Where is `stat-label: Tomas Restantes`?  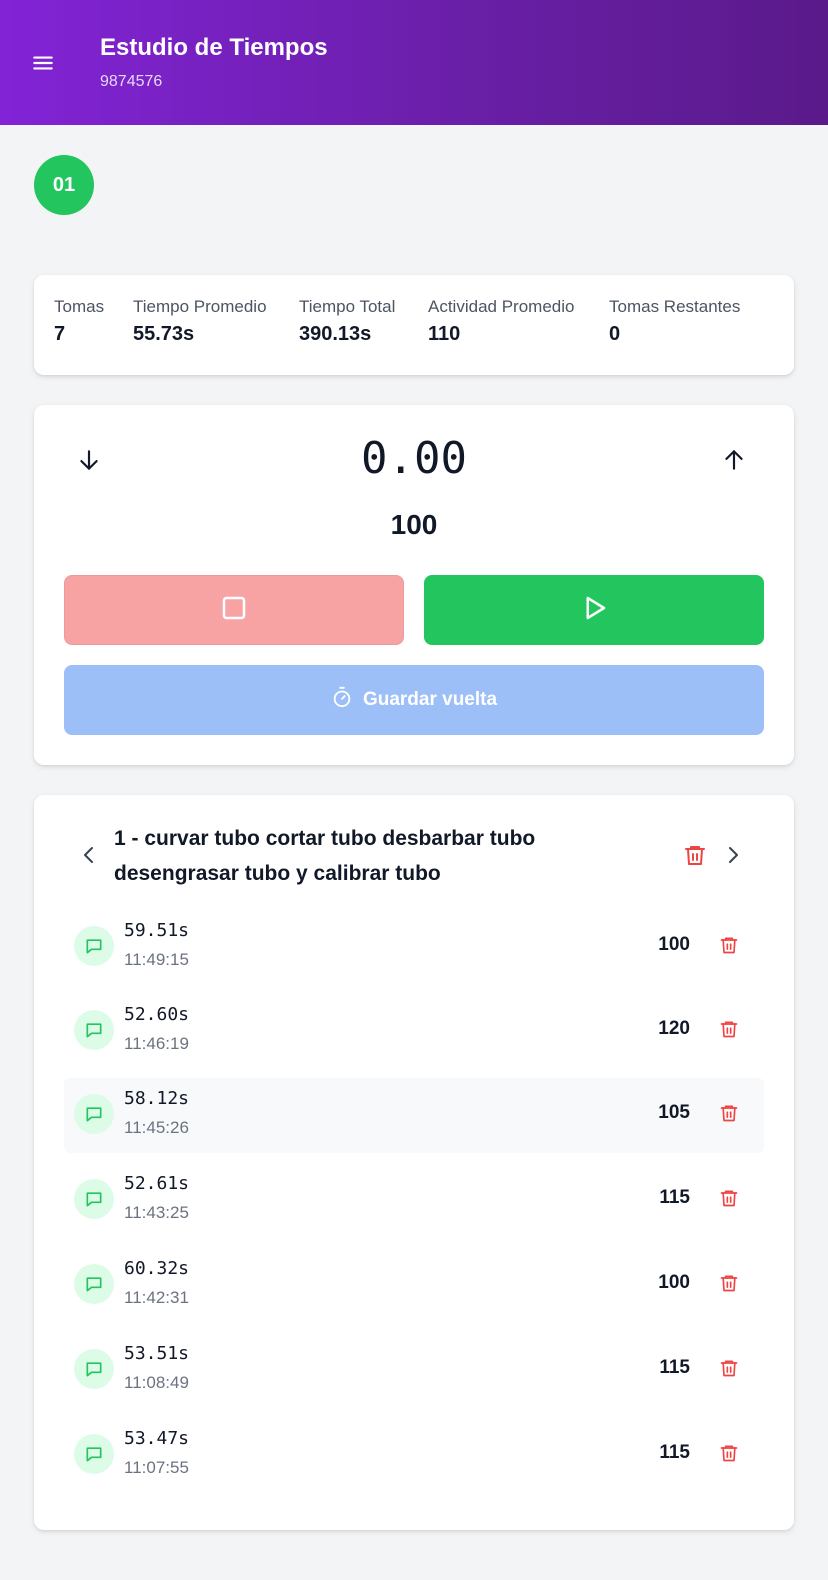
stat-label: Tomas Restantes is located at coordinates (675, 306).